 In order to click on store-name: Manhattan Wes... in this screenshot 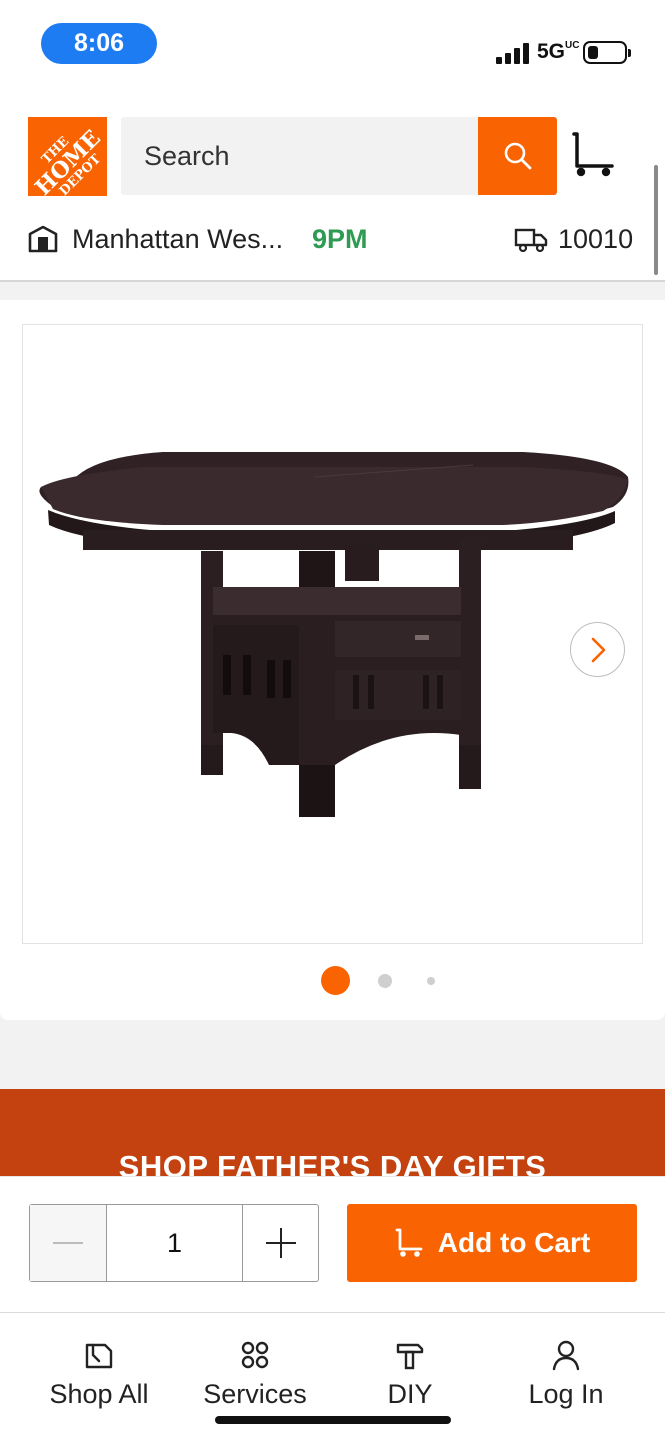, I will do `click(177, 239)`.